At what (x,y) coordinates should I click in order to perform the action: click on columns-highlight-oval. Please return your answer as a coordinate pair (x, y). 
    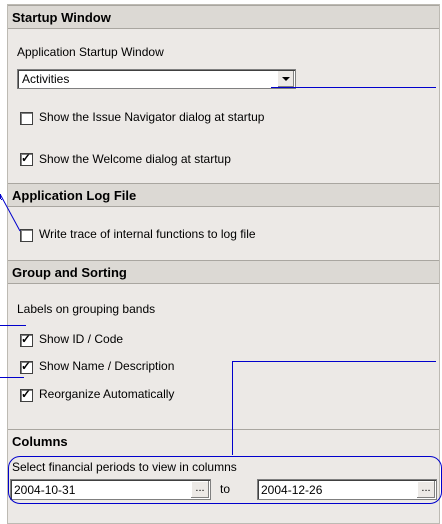
    Looking at the image, I should click on (225, 480).